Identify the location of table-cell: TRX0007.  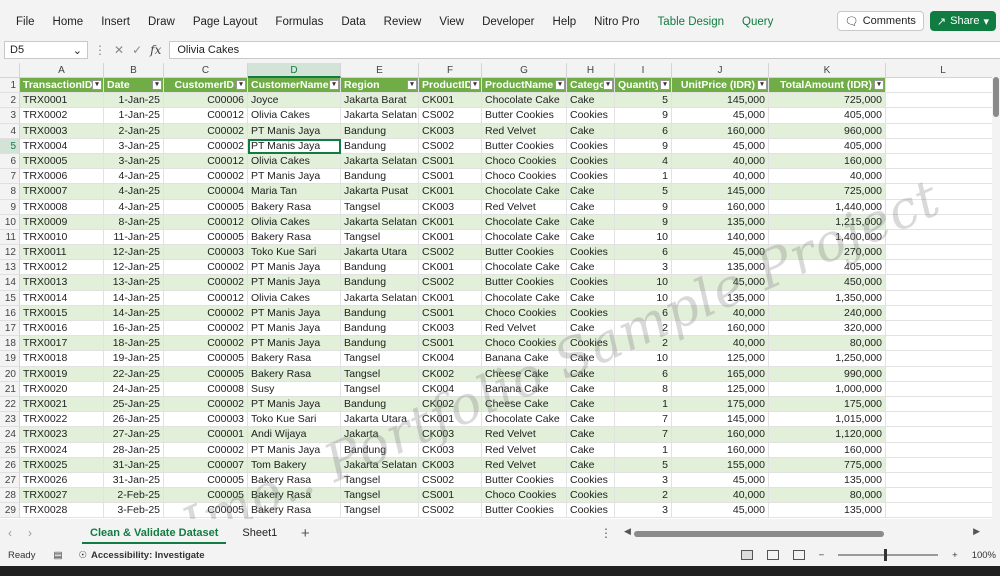
(62, 192).